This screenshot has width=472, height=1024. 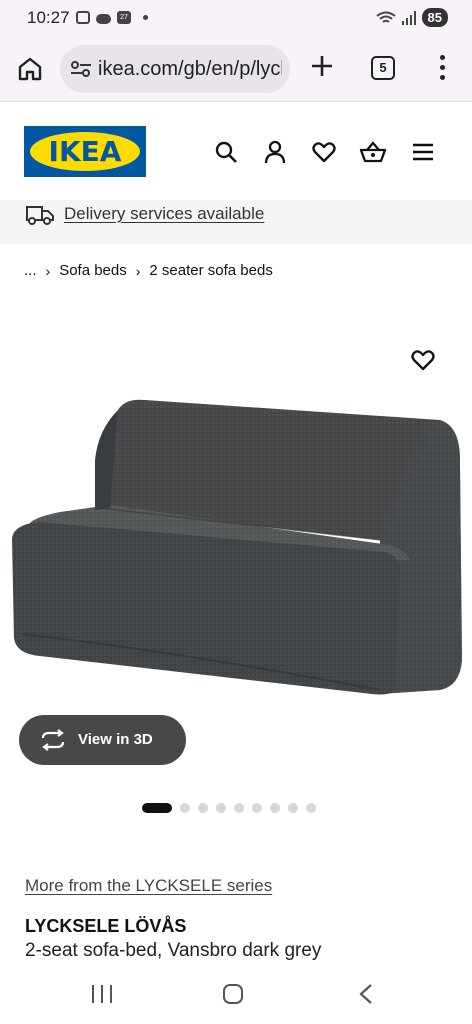 What do you see at coordinates (324, 152) in the screenshot?
I see `heart-icon` at bounding box center [324, 152].